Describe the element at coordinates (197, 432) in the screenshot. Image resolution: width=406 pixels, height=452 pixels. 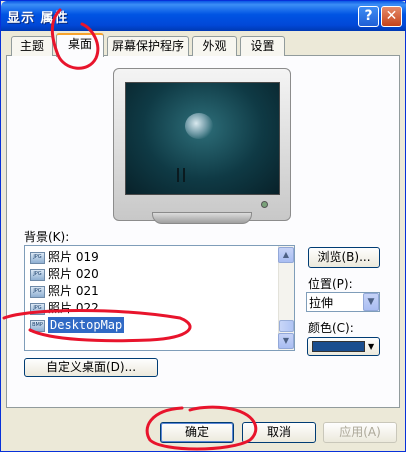
I see `ok-button: 确定` at that location.